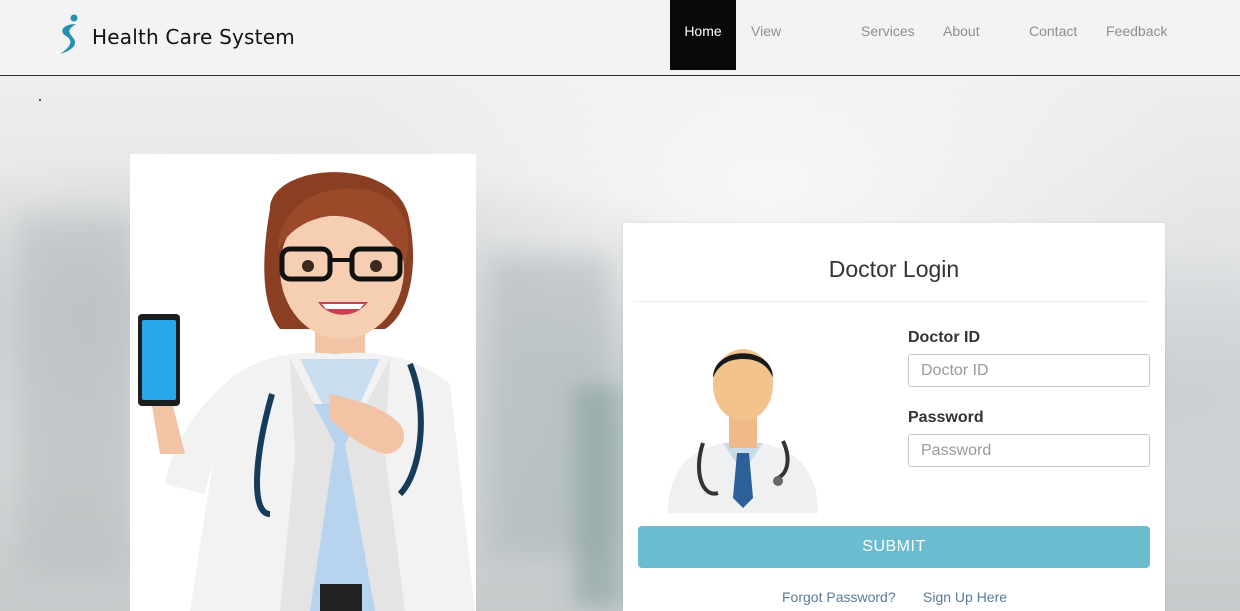 Image resolution: width=1240 pixels, height=611 pixels. I want to click on doctor-id-input, so click(1029, 370).